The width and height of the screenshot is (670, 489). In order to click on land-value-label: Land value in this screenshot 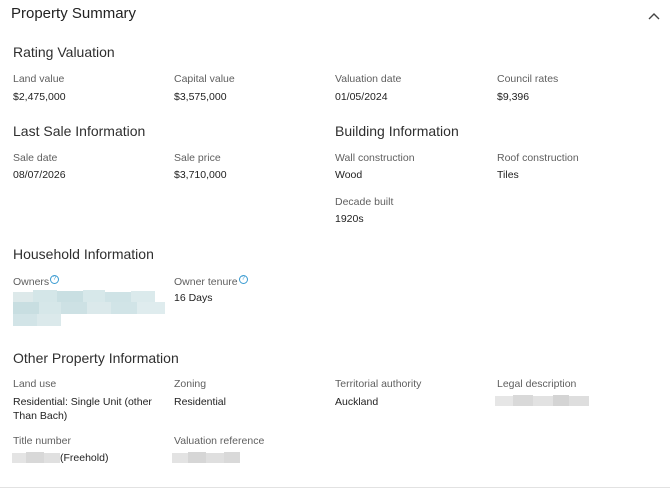, I will do `click(39, 79)`.